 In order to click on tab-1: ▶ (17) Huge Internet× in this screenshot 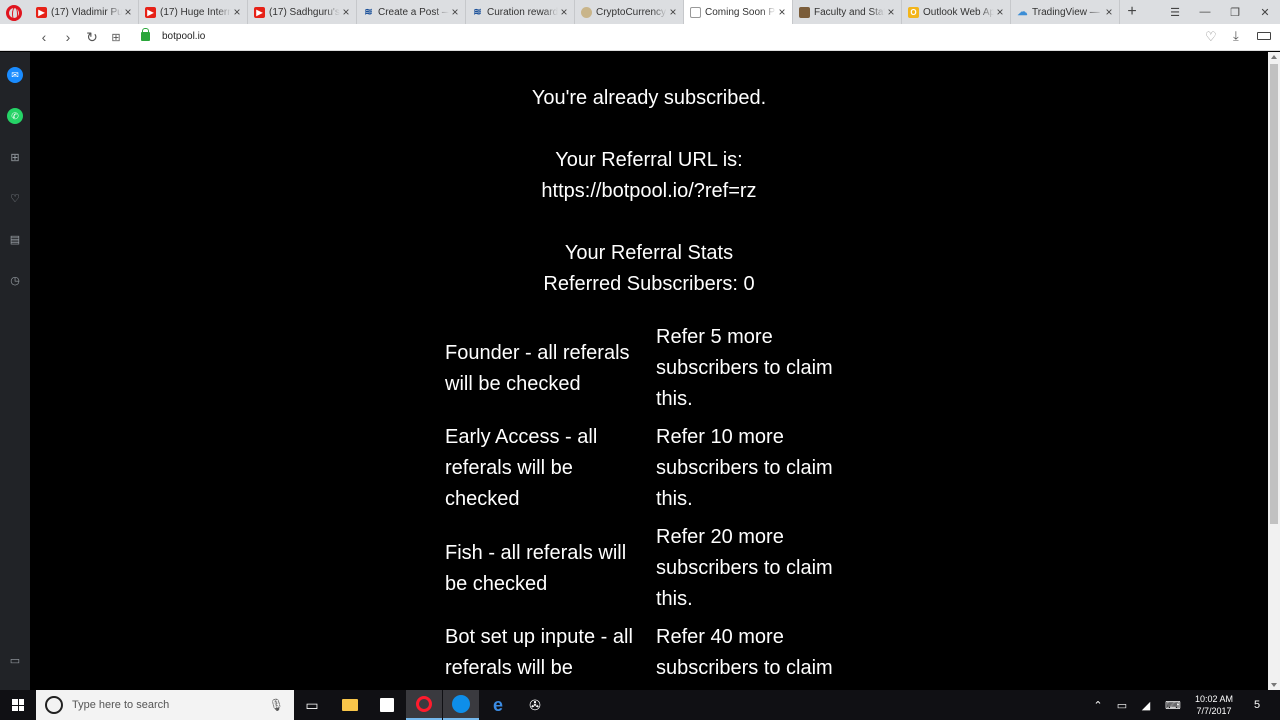, I will do `click(193, 12)`.